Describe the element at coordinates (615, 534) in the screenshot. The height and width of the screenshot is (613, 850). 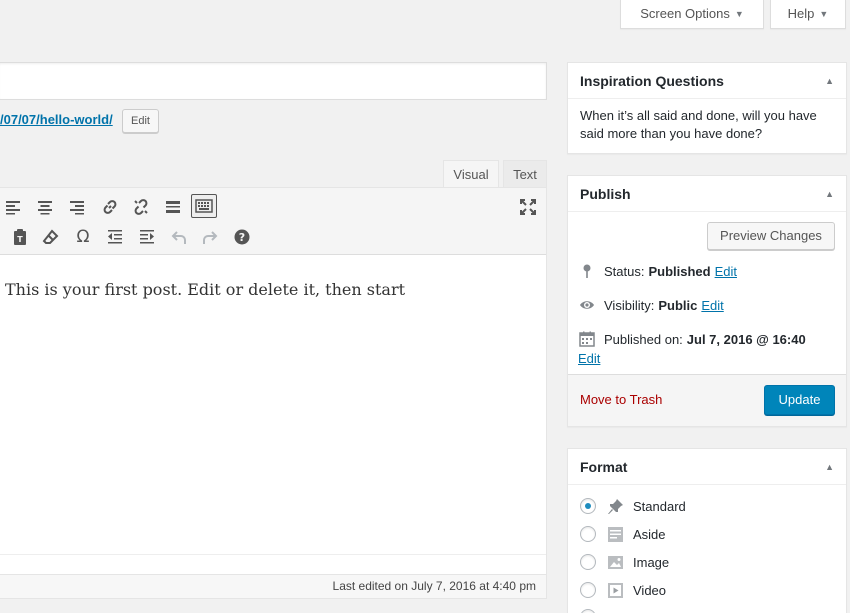
I see `aside-icon` at that location.